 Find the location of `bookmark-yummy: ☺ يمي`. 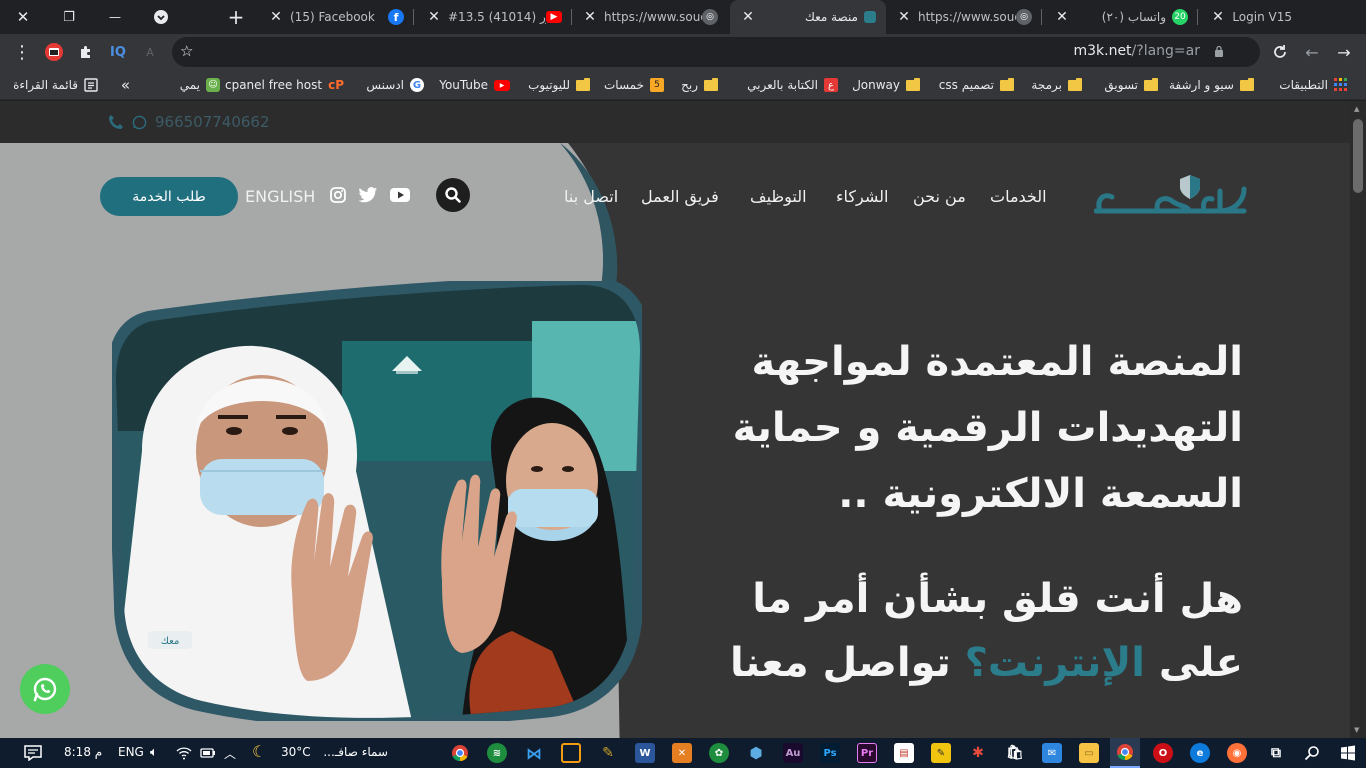

bookmark-yummy: ☺ يمي is located at coordinates (200, 85).